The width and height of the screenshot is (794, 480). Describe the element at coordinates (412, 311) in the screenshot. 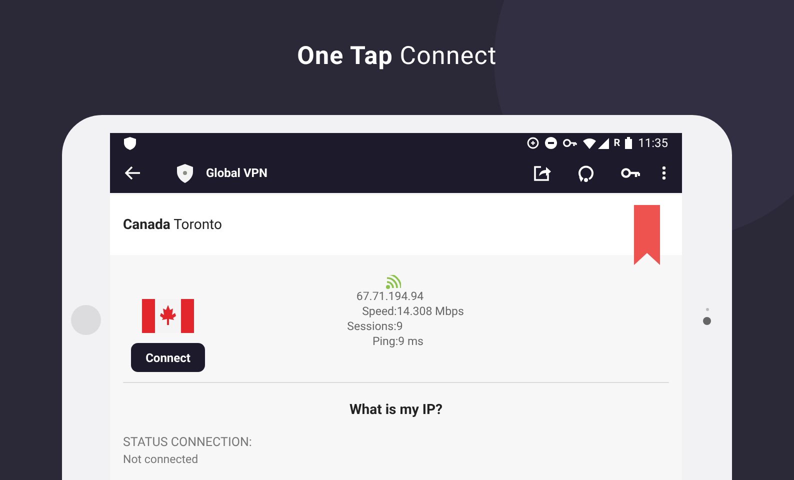

I see `server-speed: Speed:14.308 Mbps` at that location.